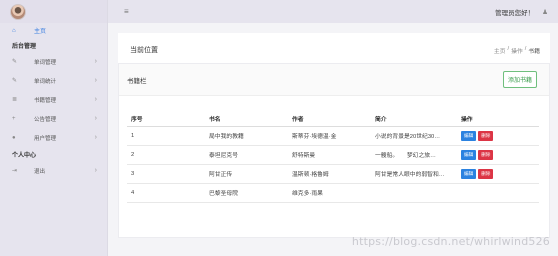  I want to click on table-row: 1 局中我的教籍 斯蒂芬·埃德温·金 小说的背景是20世纪30… 编辑 删除, so click(333, 136).